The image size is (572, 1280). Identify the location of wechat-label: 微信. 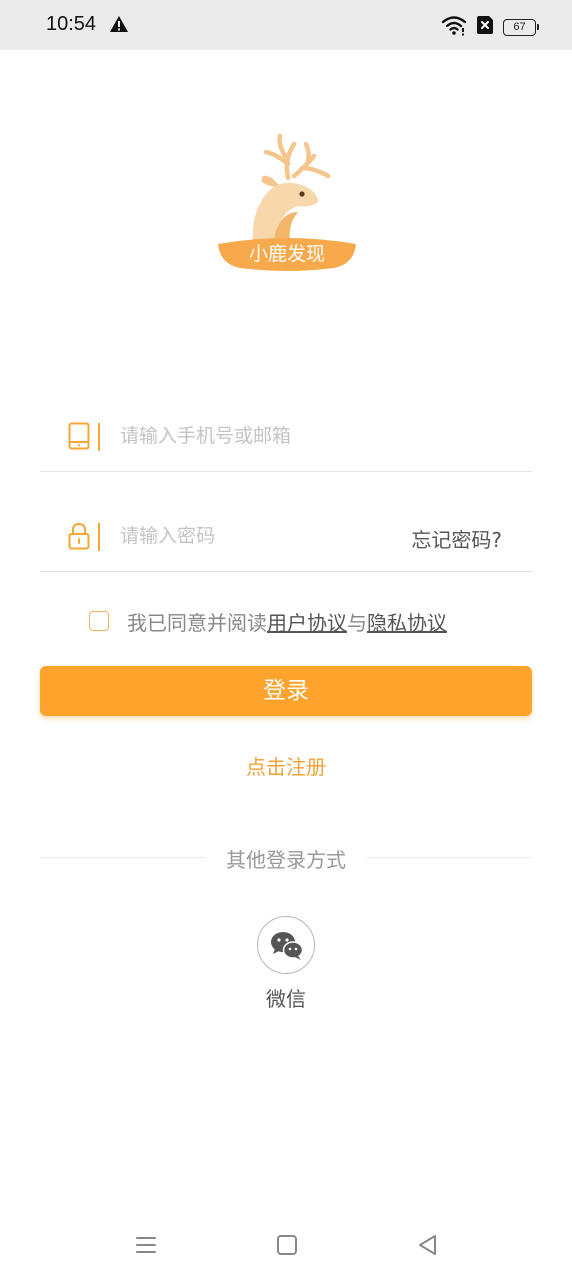
(286, 999).